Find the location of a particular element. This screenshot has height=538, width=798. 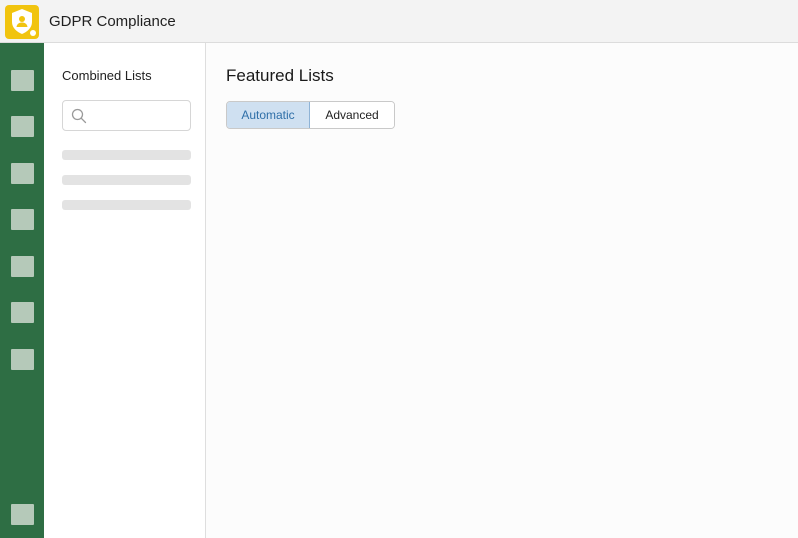

top-bar: GDPR Compliance is located at coordinates (399, 21).